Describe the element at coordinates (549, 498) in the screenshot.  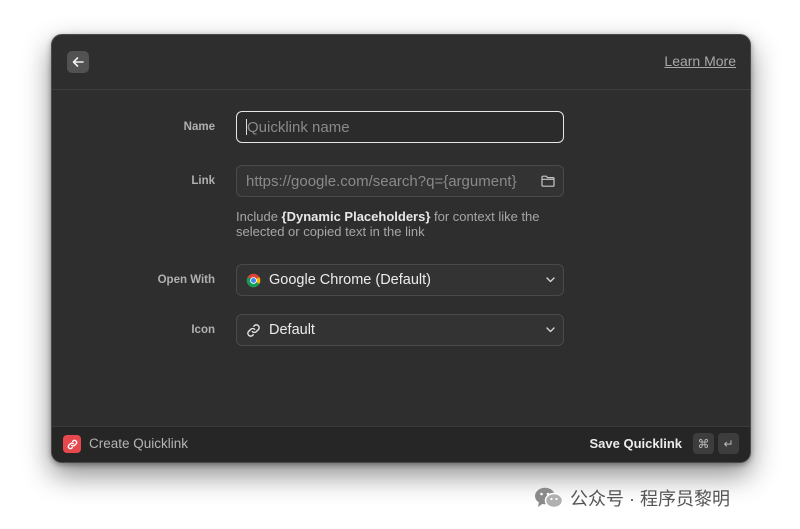
I see `wechat-icon` at that location.